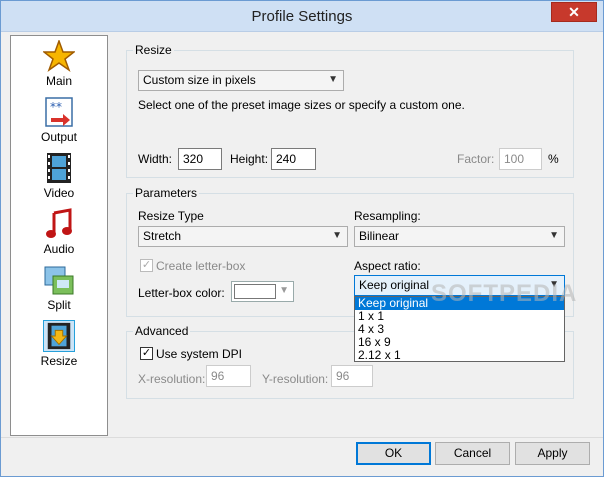  What do you see at coordinates (393, 453) in the screenshot?
I see `ok-button: OK` at bounding box center [393, 453].